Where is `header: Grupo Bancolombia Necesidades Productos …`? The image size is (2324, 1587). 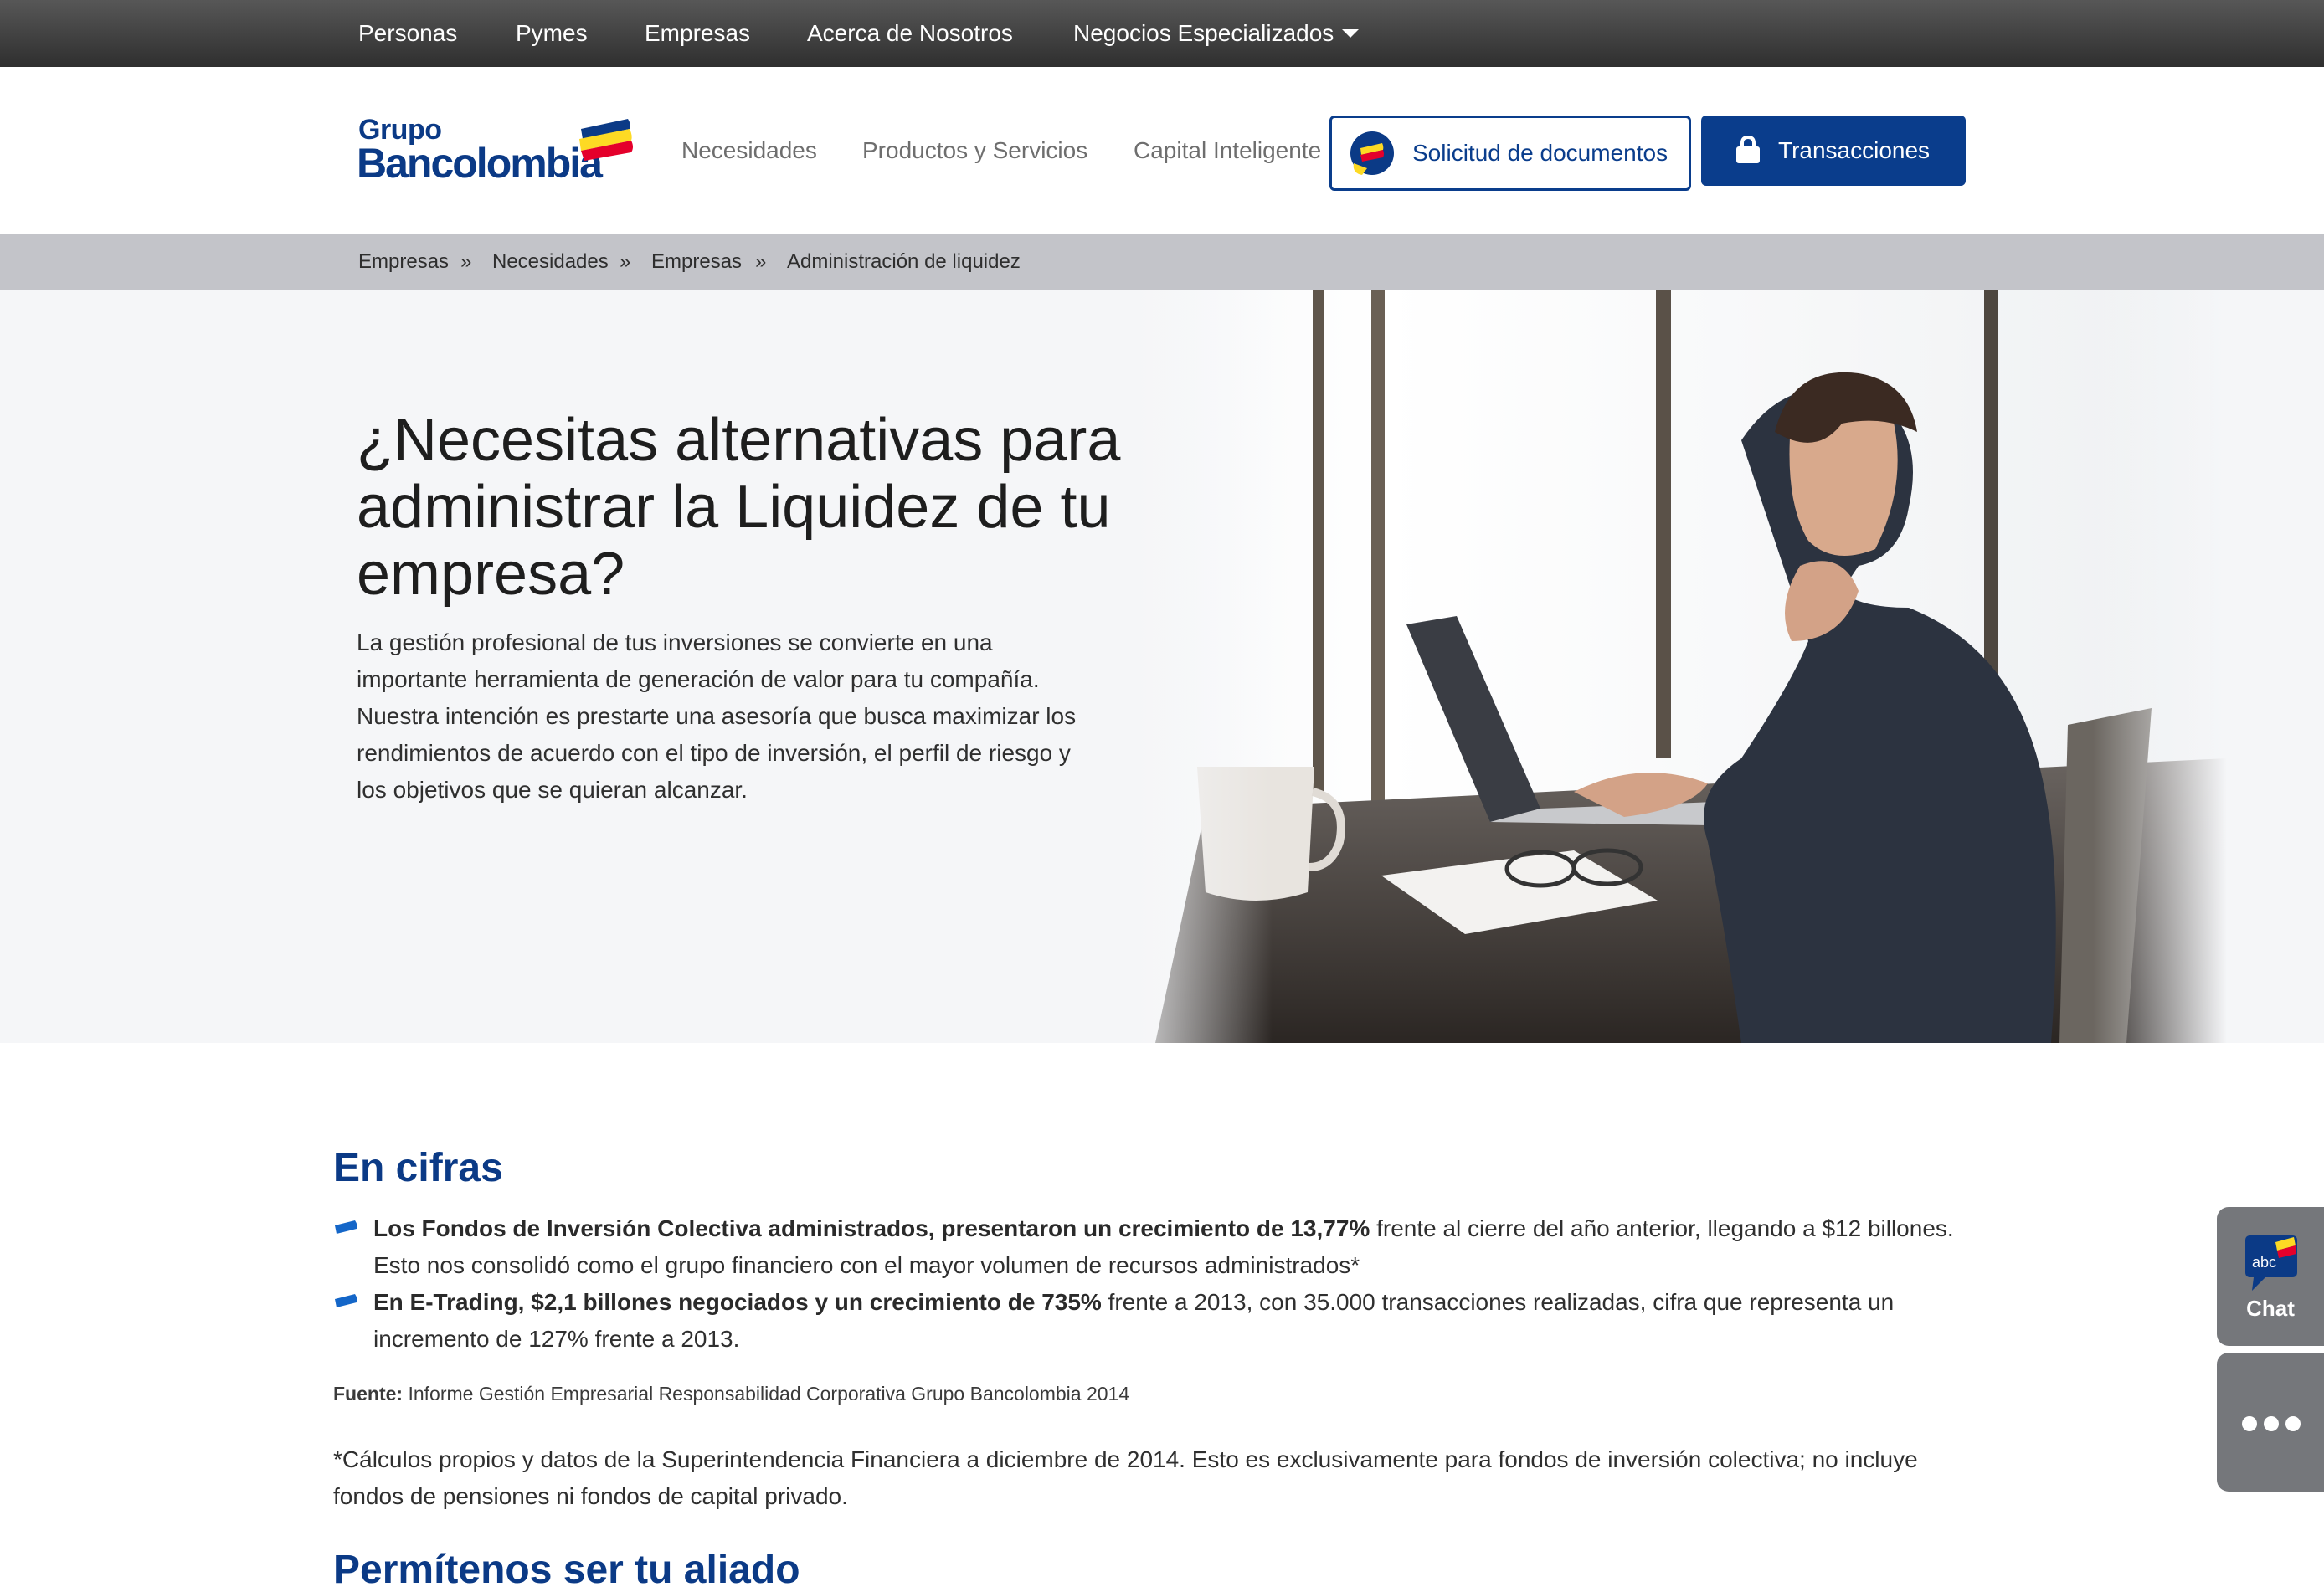
header: Grupo Bancolombia Necesidades Productos … is located at coordinates (1162, 151).